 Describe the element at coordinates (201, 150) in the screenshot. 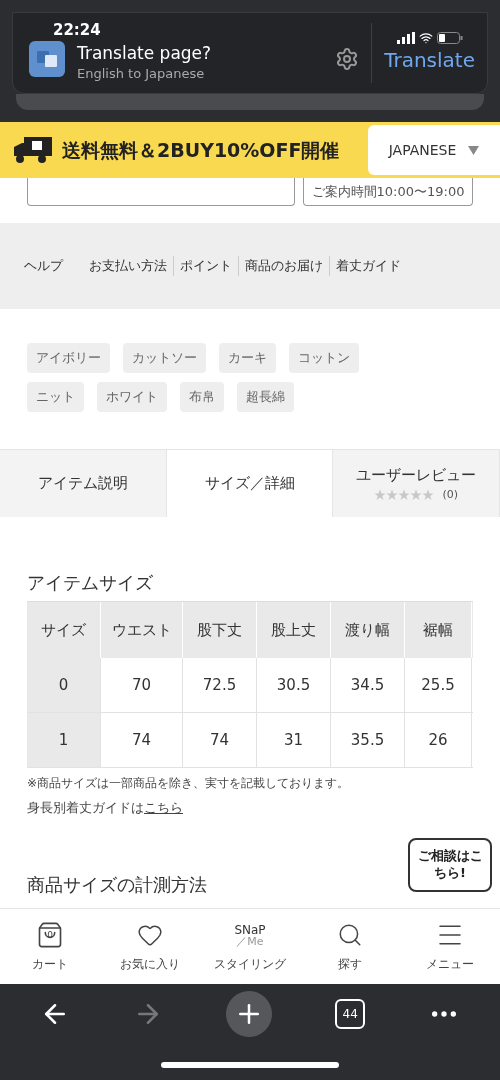

I see `promo-text: 送料無料＆2BUY10%OFF開催` at that location.